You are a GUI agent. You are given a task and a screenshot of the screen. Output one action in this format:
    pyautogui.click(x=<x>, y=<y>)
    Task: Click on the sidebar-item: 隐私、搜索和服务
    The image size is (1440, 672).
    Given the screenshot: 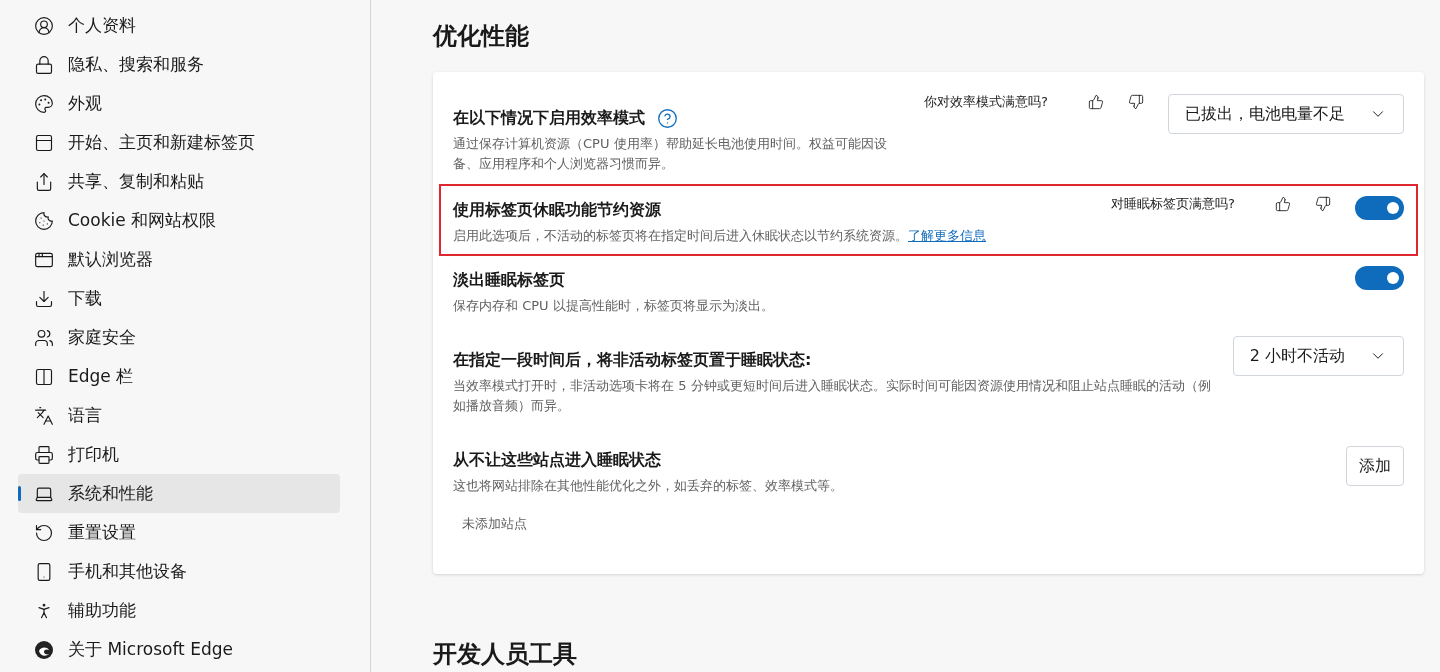 What is the action you would take?
    pyautogui.click(x=179, y=64)
    